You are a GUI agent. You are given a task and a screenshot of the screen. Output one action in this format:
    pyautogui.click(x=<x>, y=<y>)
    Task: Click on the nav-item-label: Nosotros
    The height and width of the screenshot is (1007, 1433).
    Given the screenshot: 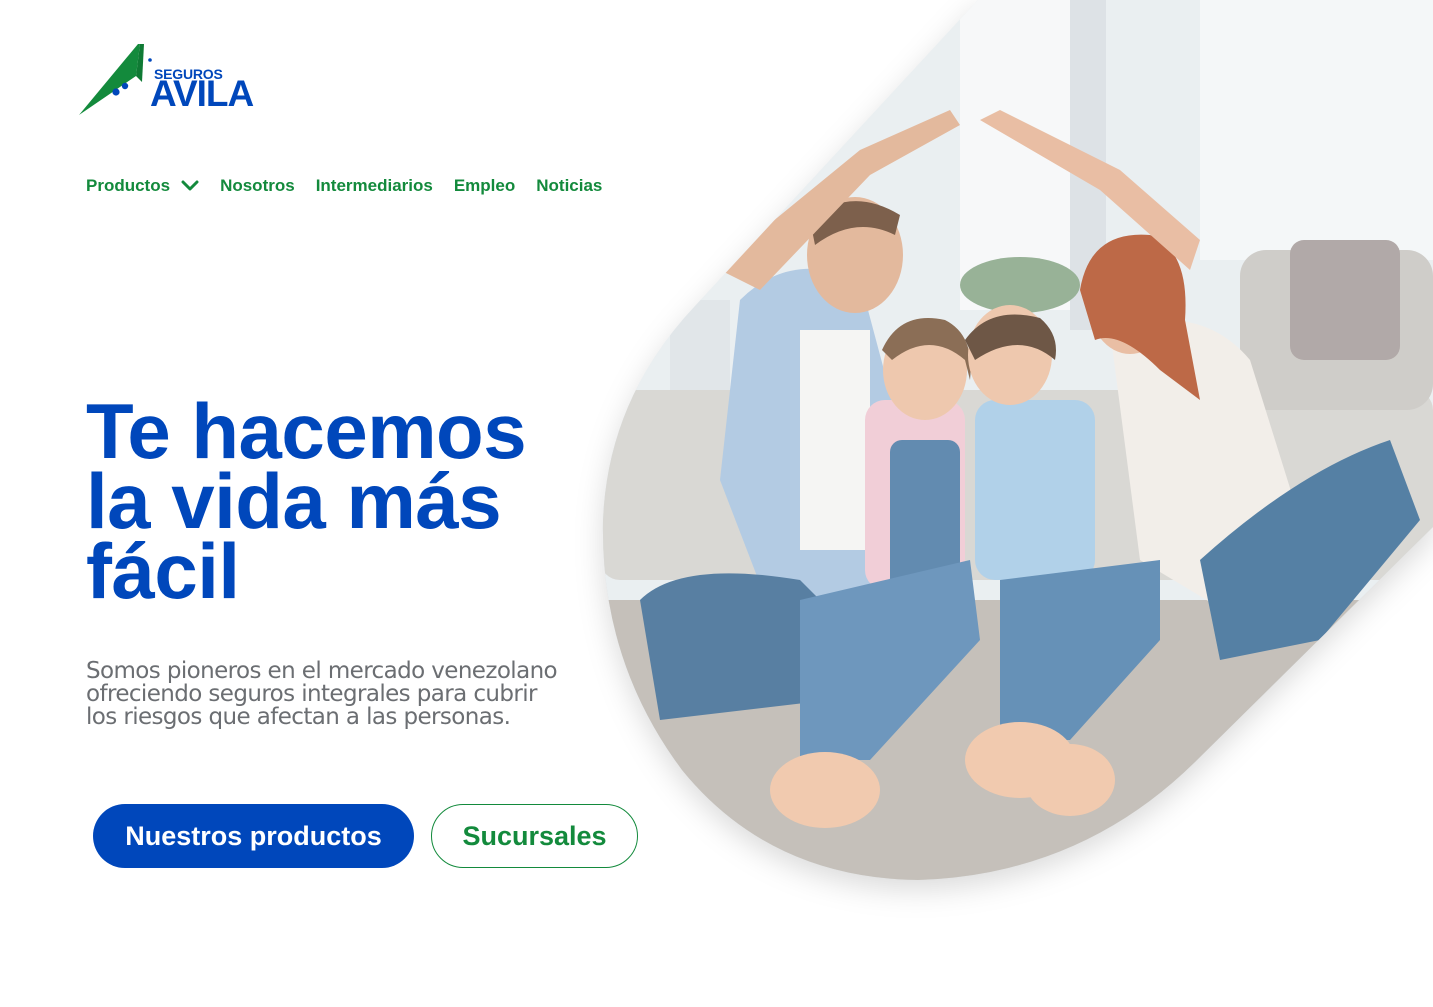 What is the action you would take?
    pyautogui.click(x=257, y=185)
    